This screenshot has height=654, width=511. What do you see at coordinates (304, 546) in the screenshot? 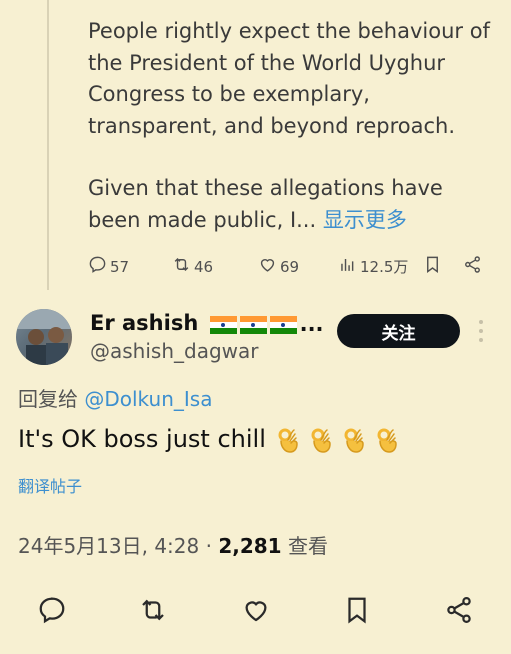
I see `views-label: 查看` at bounding box center [304, 546].